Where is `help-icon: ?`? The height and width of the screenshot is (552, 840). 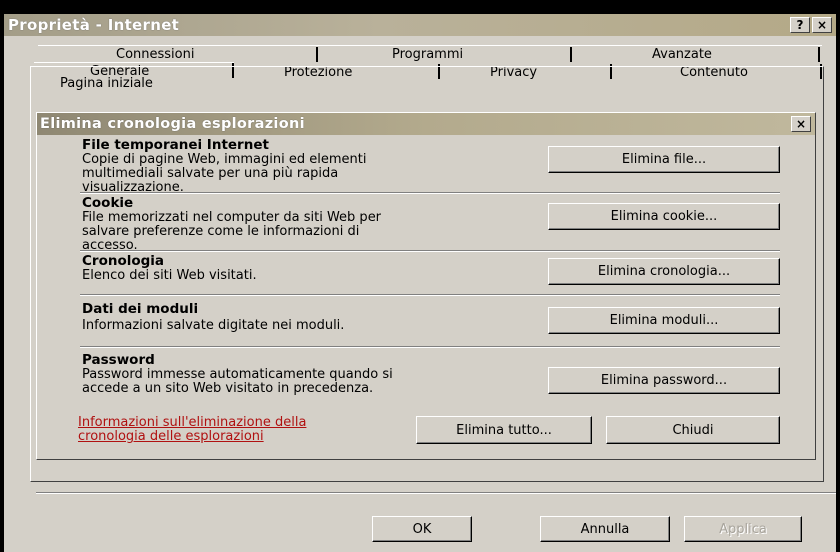 help-icon: ? is located at coordinates (800, 25).